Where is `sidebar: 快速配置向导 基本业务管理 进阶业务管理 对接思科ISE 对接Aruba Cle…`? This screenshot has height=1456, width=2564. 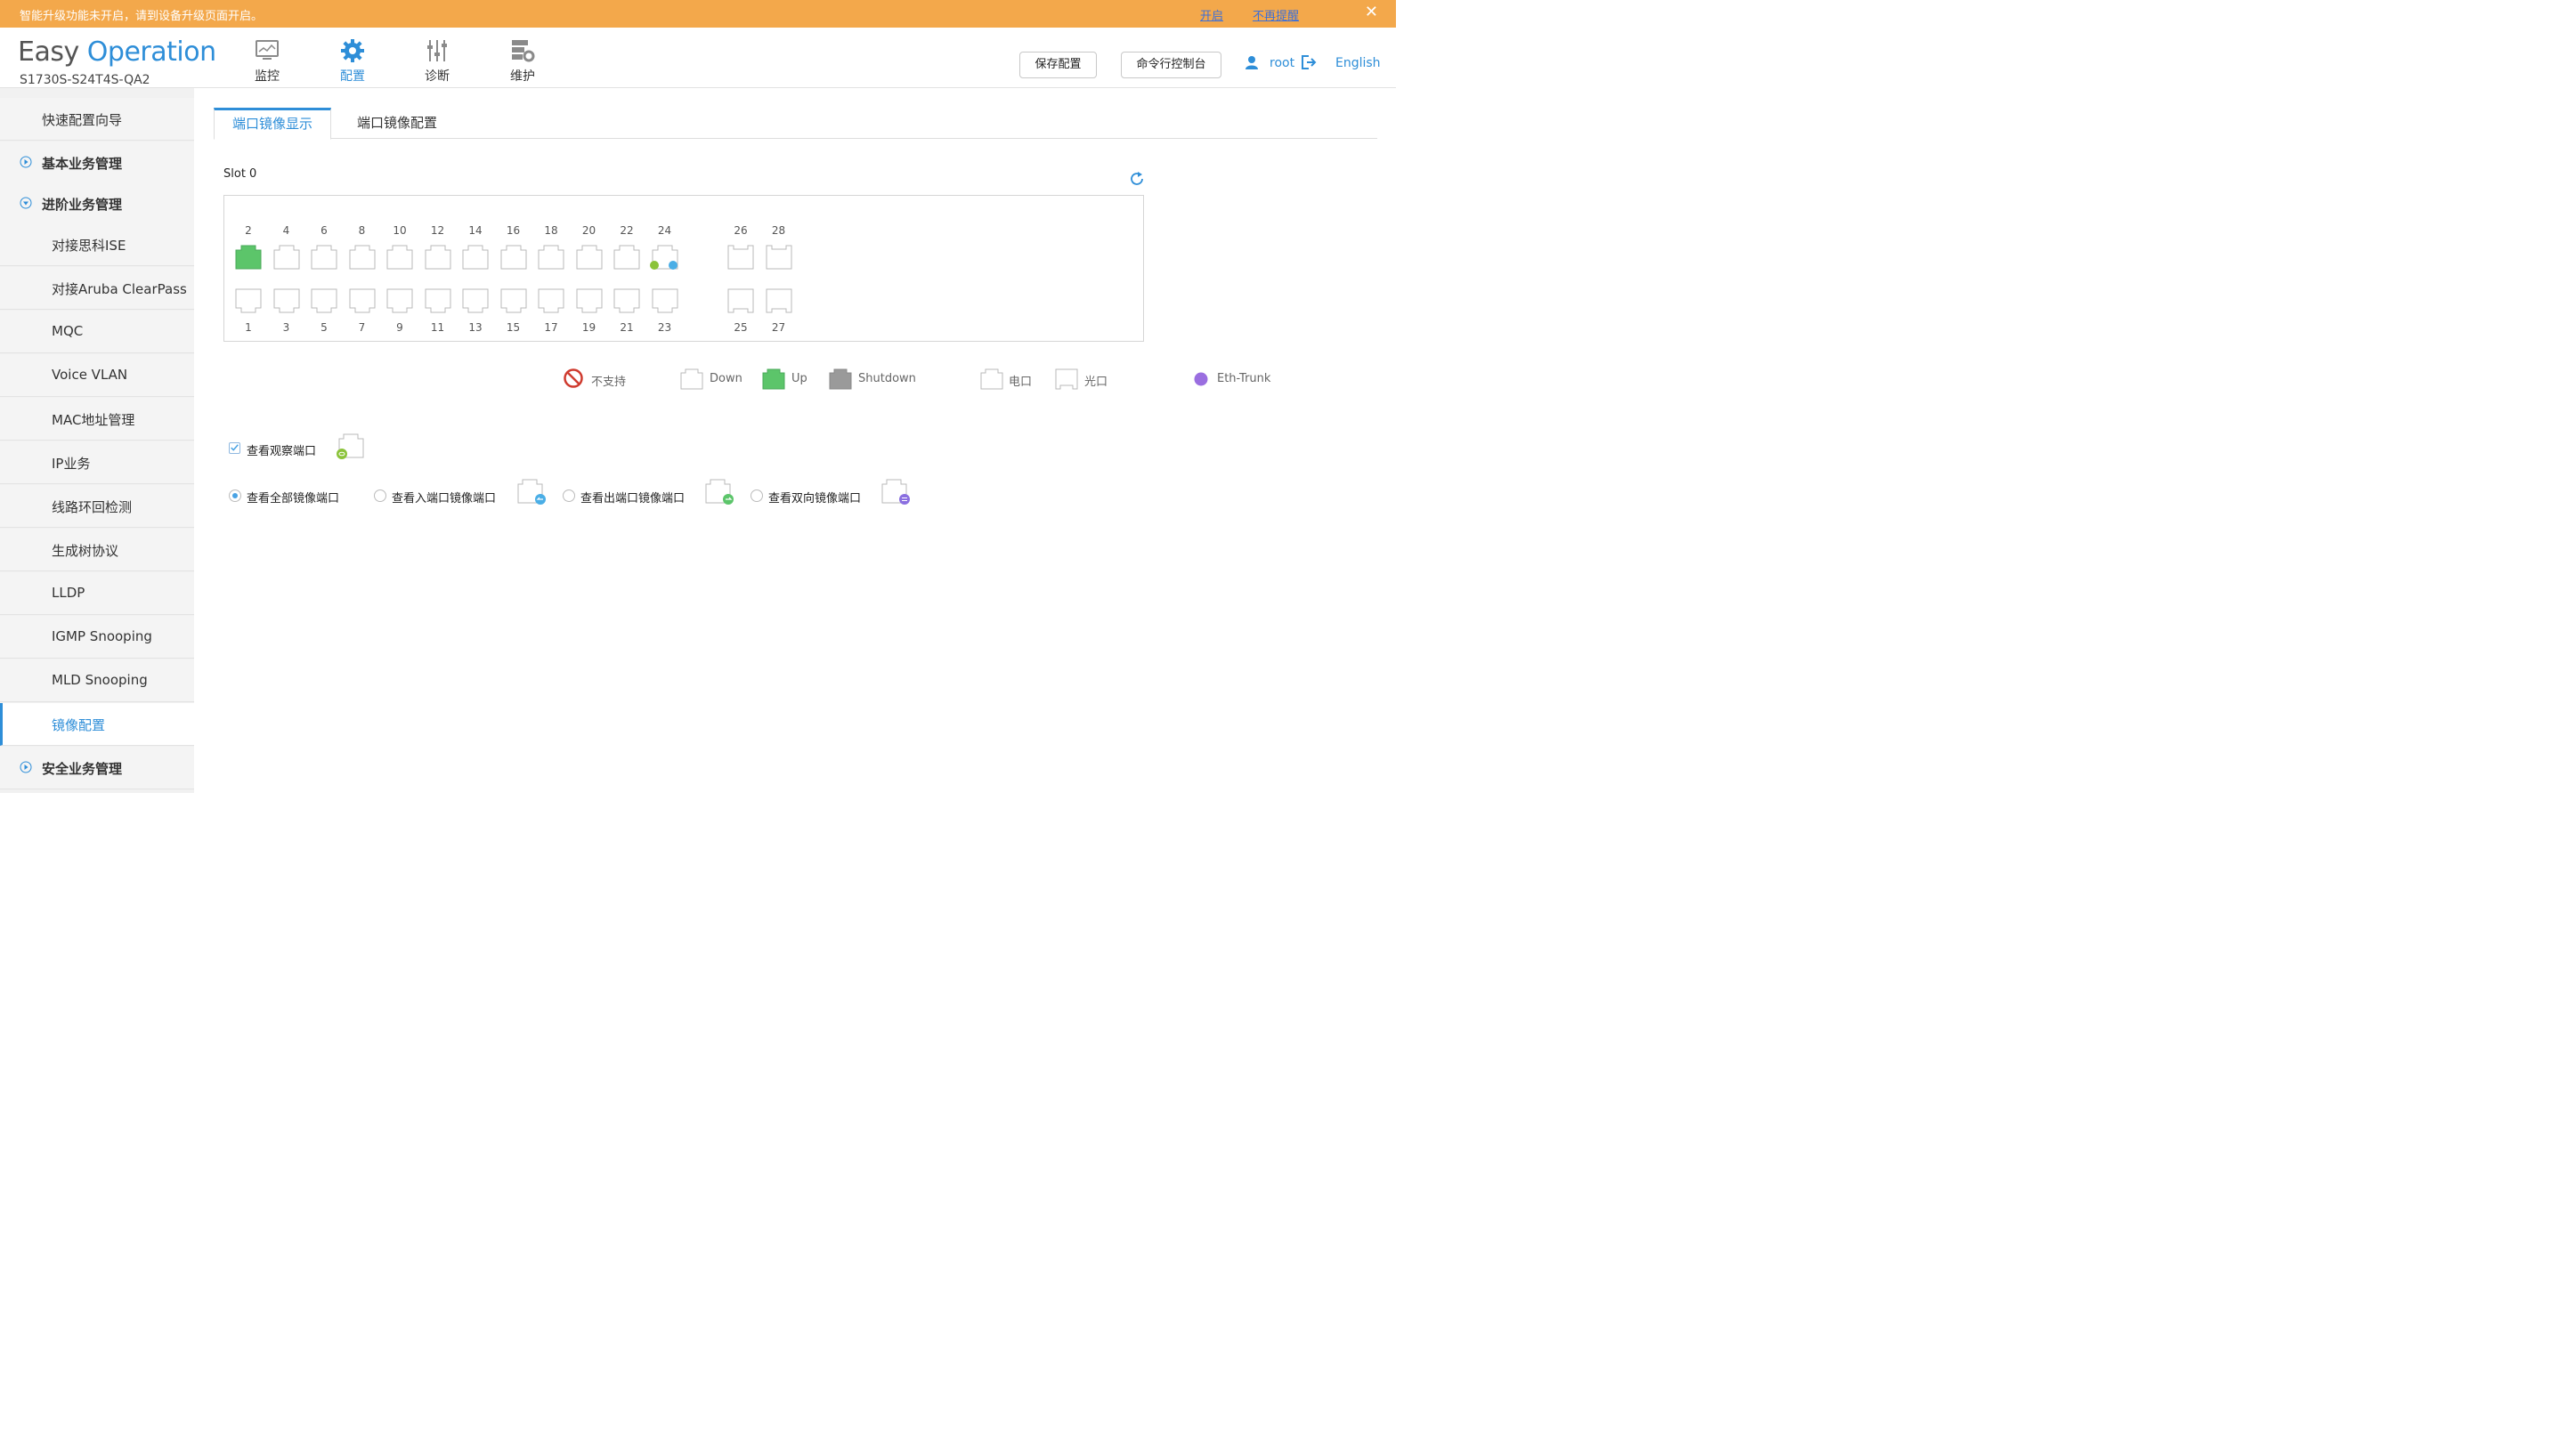
sidebar: 快速配置向导 基本业务管理 进阶业务管理 对接思科ISE 对接Aruba Cle… is located at coordinates (97, 440).